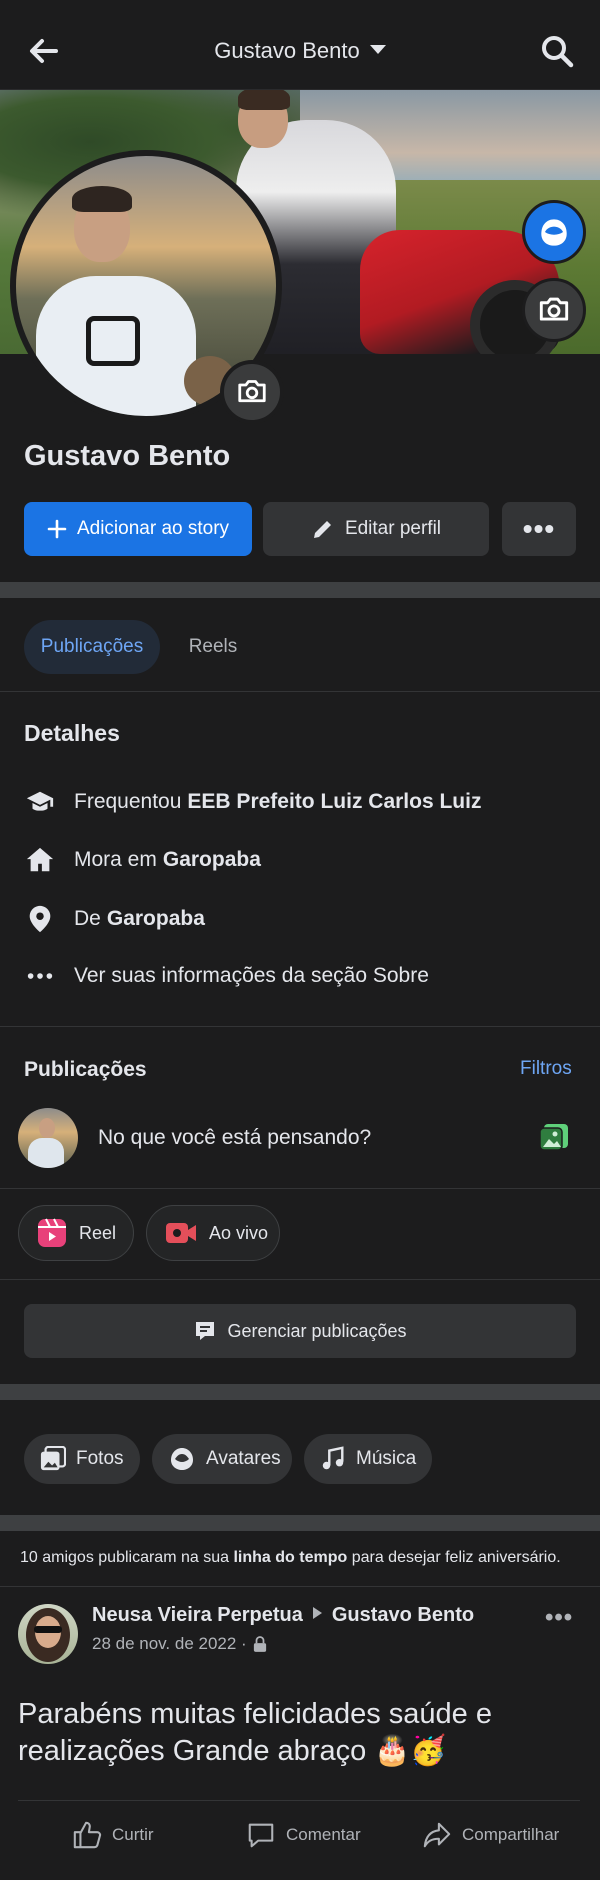  Describe the element at coordinates (287, 50) in the screenshot. I see `header-title: Gustavo Bento` at that location.